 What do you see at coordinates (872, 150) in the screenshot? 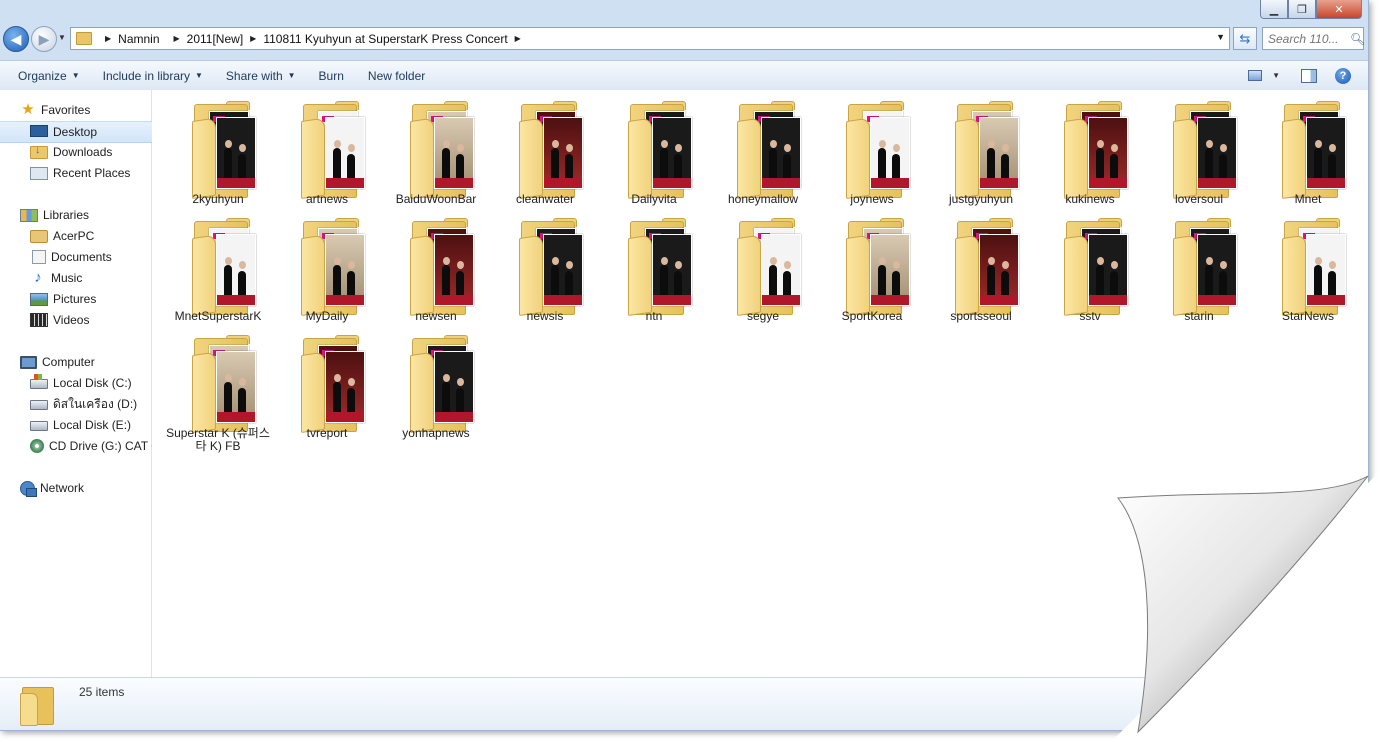
I see `folder-item: joynews` at bounding box center [872, 150].